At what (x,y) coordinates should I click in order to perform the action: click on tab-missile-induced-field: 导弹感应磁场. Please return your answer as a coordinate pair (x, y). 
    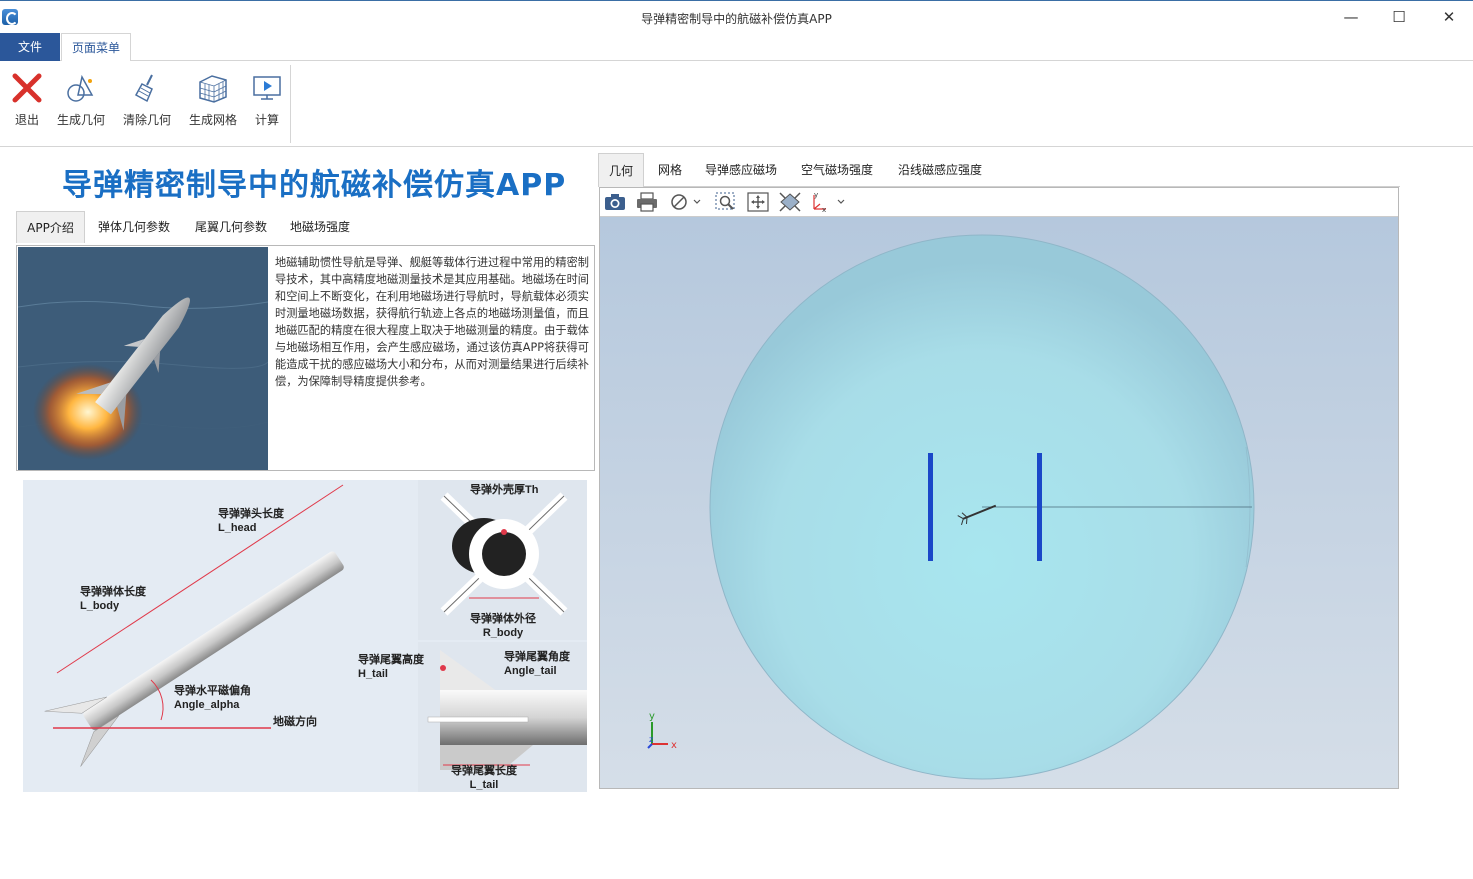
    Looking at the image, I should click on (741, 170).